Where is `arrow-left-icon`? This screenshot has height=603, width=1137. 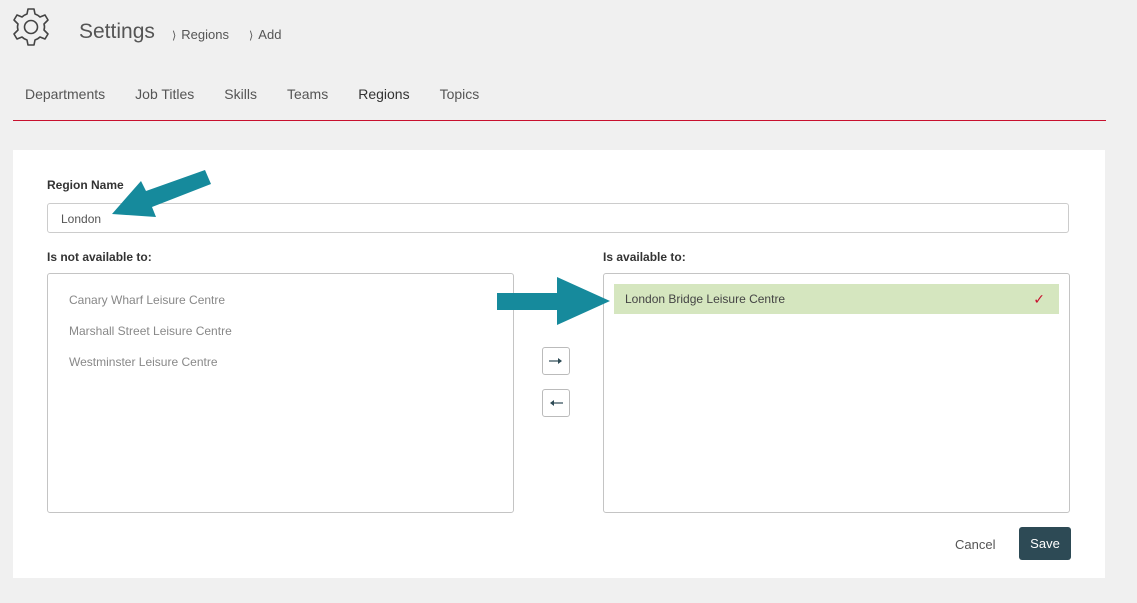 arrow-left-icon is located at coordinates (556, 403).